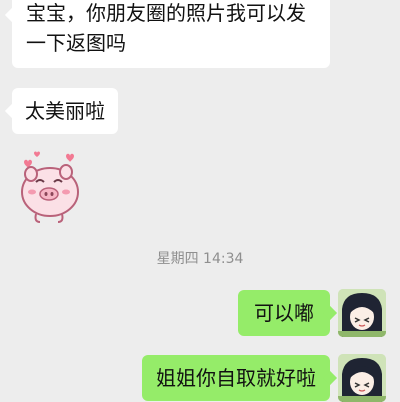 Image resolution: width=400 pixels, height=402 pixels. Describe the element at coordinates (166, 28) in the screenshot. I see `message-text: 宝宝，你朋友圈的照片我可以发一下返图吗` at that location.